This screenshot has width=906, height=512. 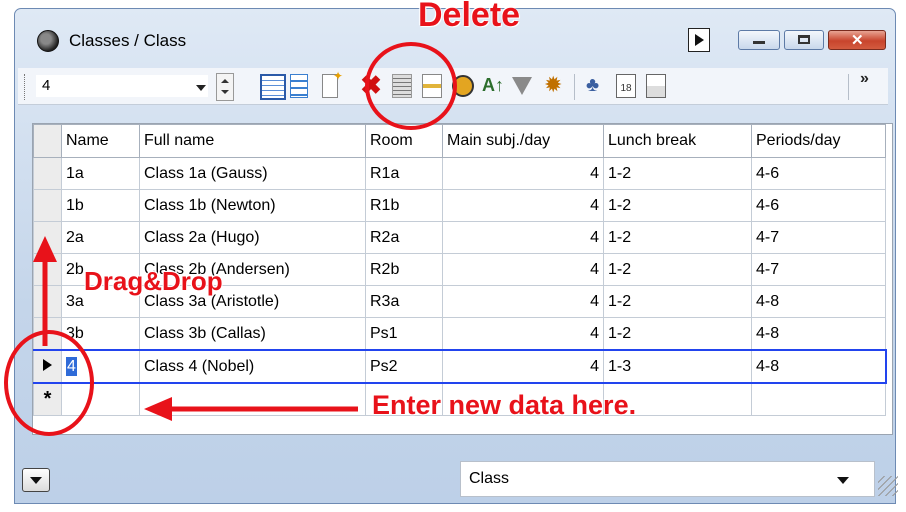 I want to click on column-header-lunch-break: Lunch break, so click(x=677, y=141).